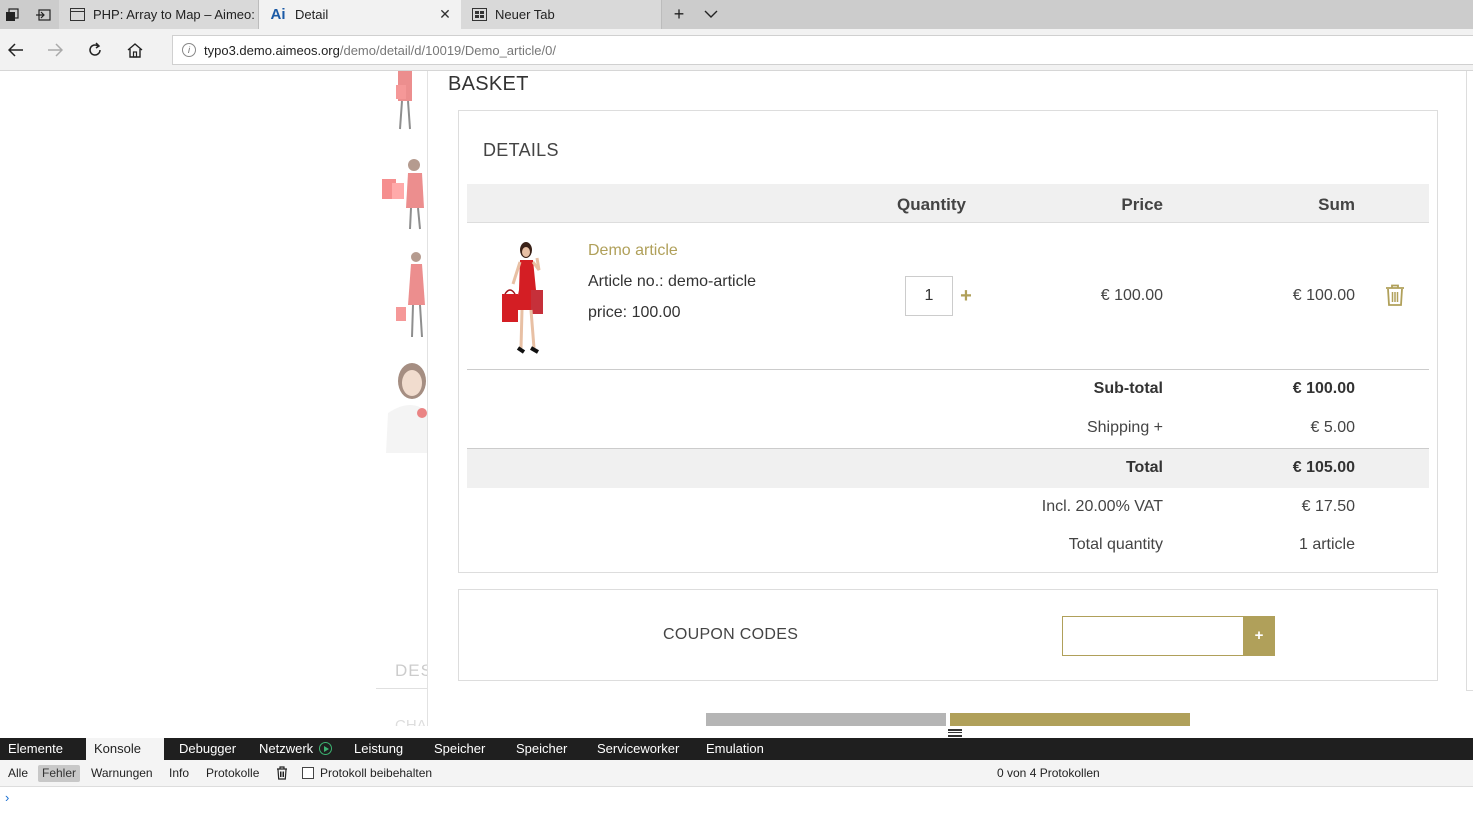 The width and height of the screenshot is (1473, 818). I want to click on home-icon, so click(135, 50).